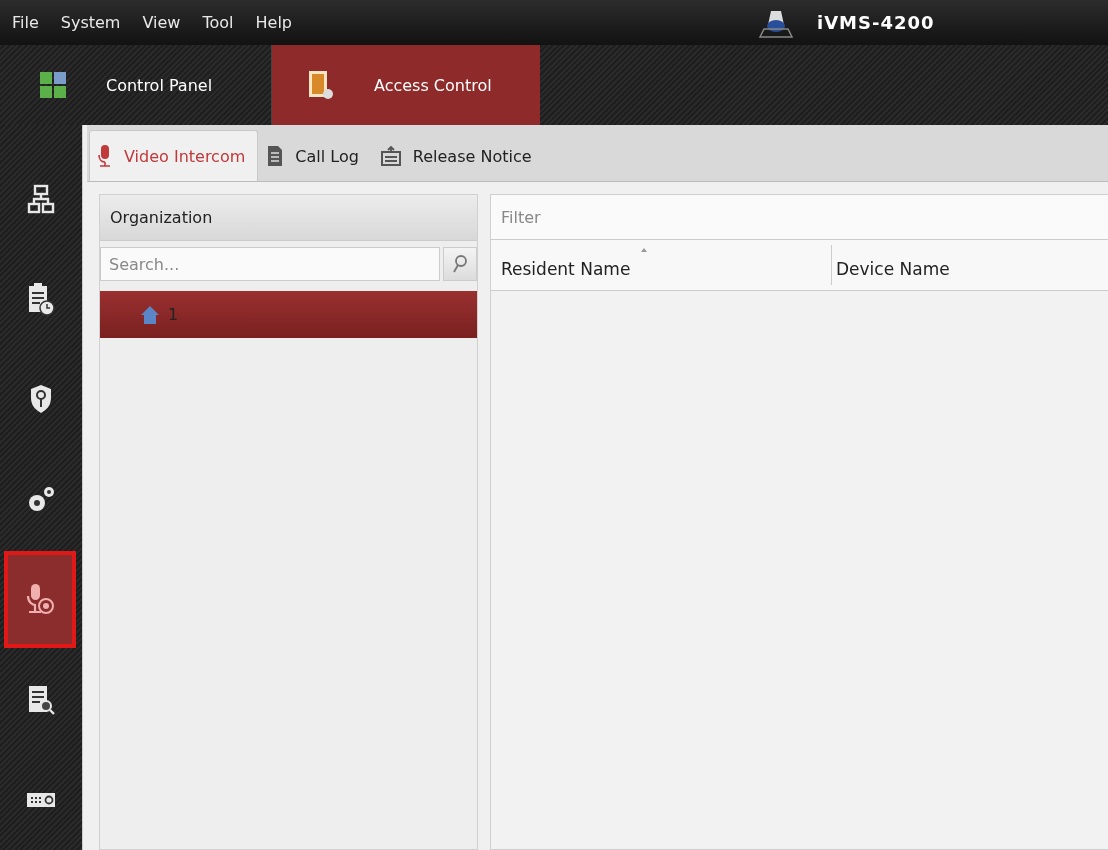  Describe the element at coordinates (288, 218) in the screenshot. I see `panel-title: Organization` at that location.